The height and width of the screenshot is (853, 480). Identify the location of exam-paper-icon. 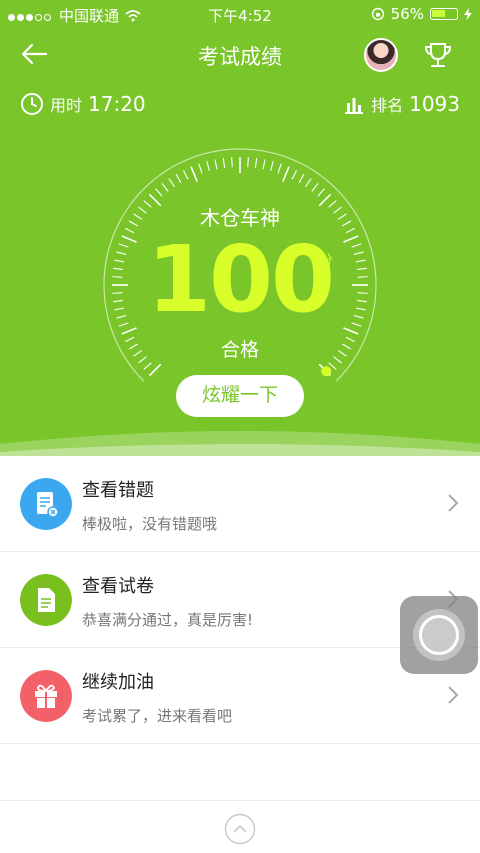
(46, 600).